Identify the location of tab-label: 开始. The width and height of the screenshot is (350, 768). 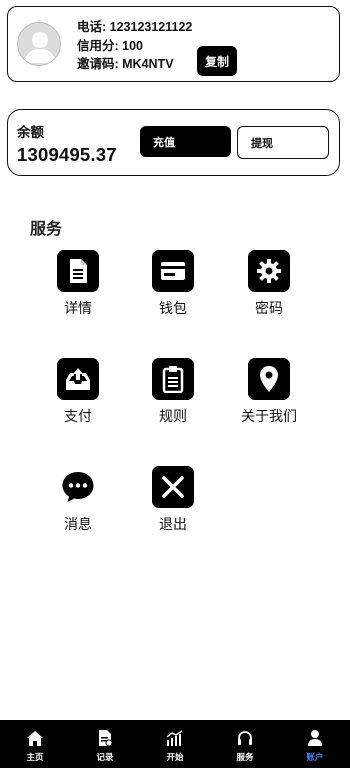
(175, 757).